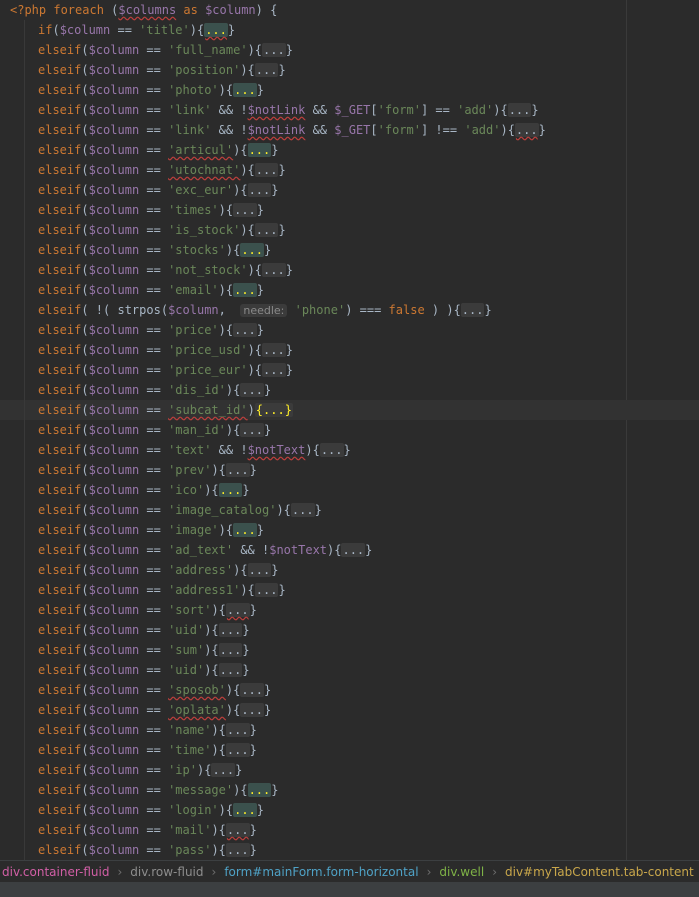 The image size is (699, 897). I want to click on code-line: elseif($column == 'mail'){...}, so click(349, 830).